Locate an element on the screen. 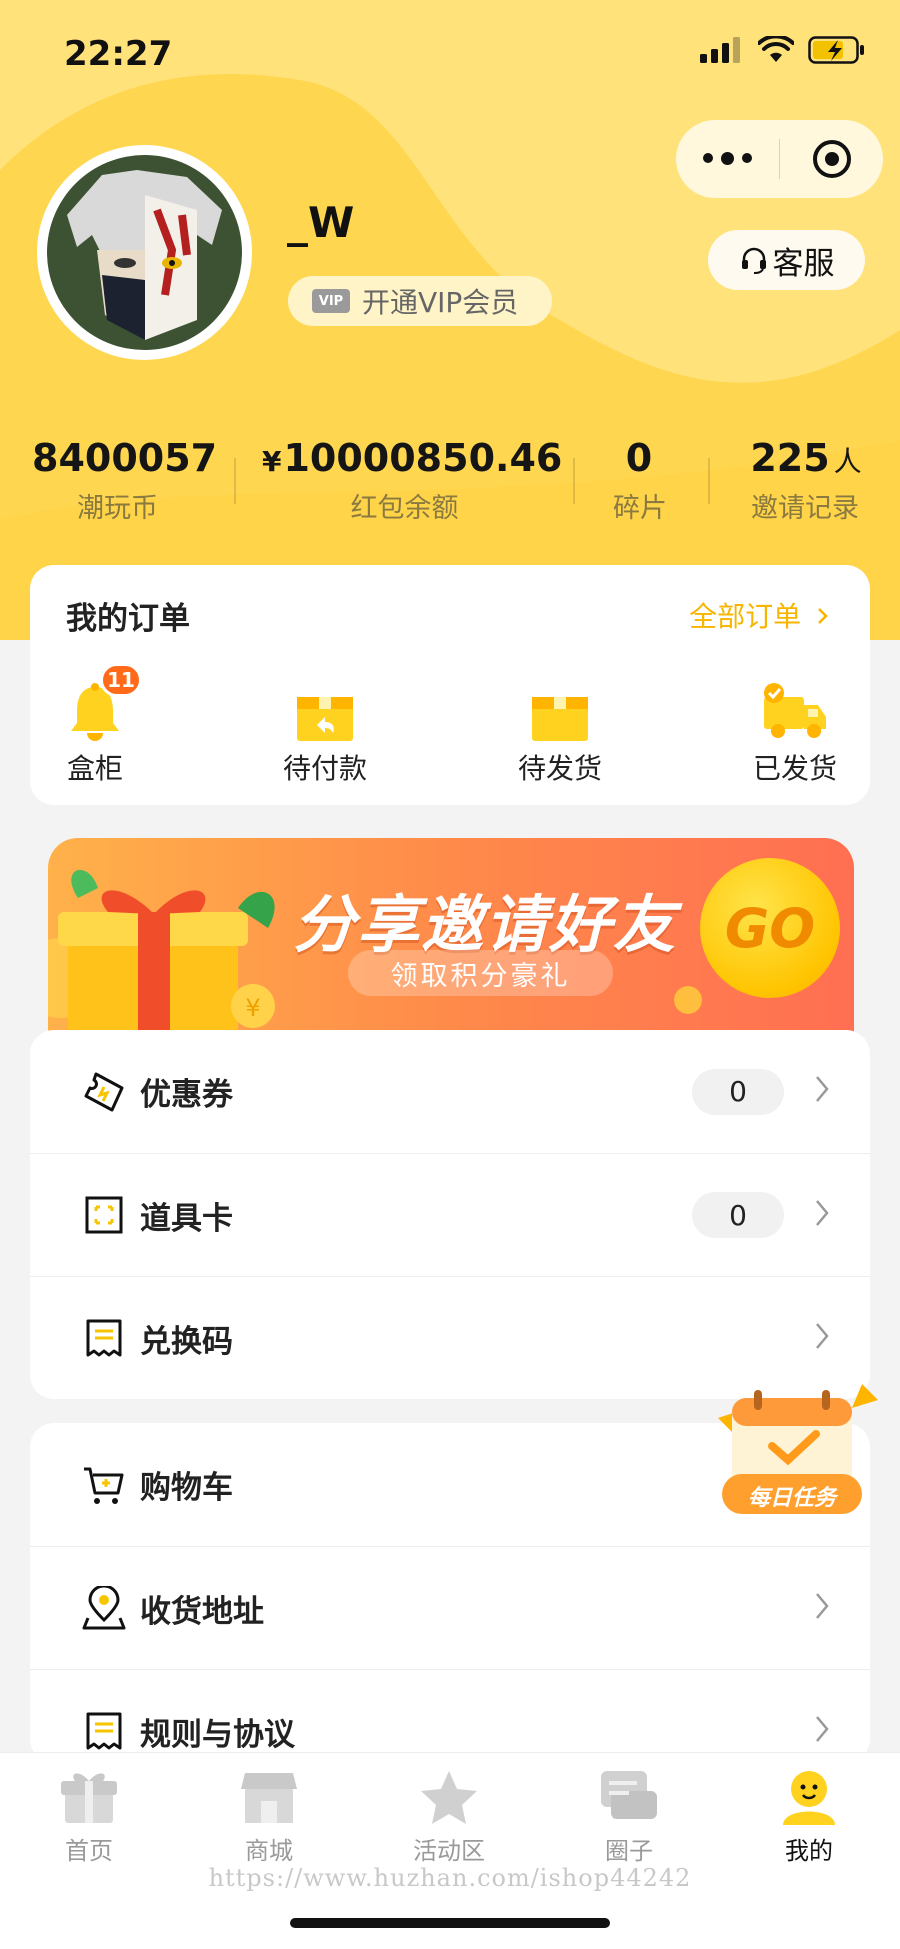  banner-go-button: GO is located at coordinates (770, 928).